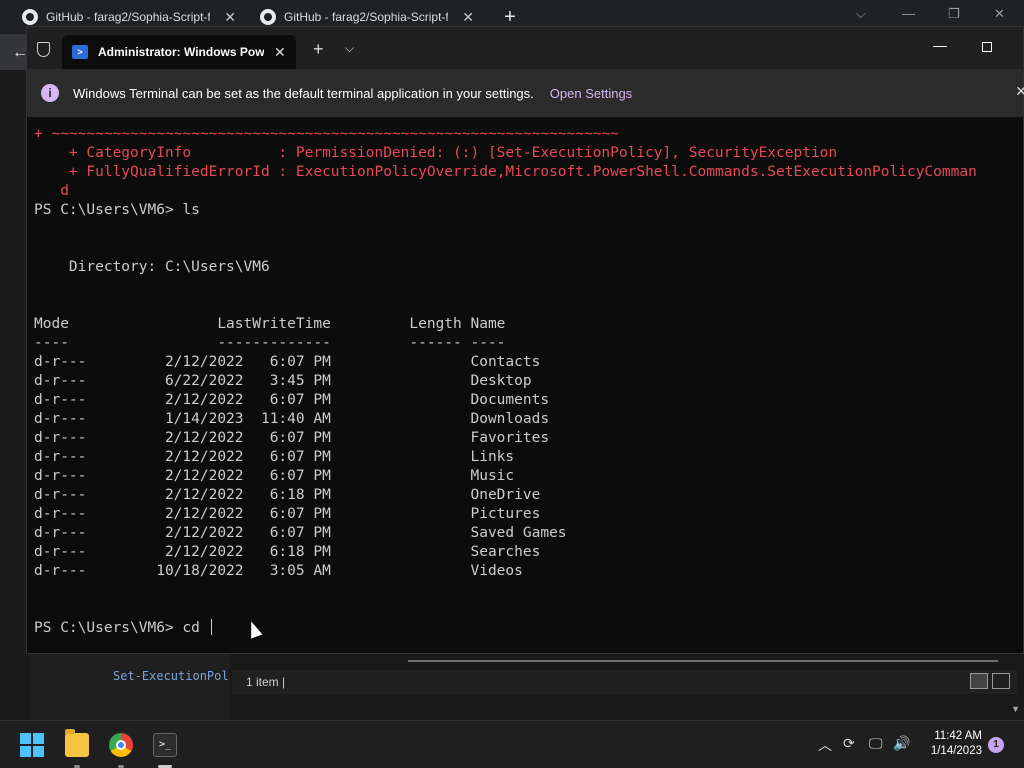  What do you see at coordinates (591, 93) in the screenshot?
I see `open-settings-link: Open Settings` at bounding box center [591, 93].